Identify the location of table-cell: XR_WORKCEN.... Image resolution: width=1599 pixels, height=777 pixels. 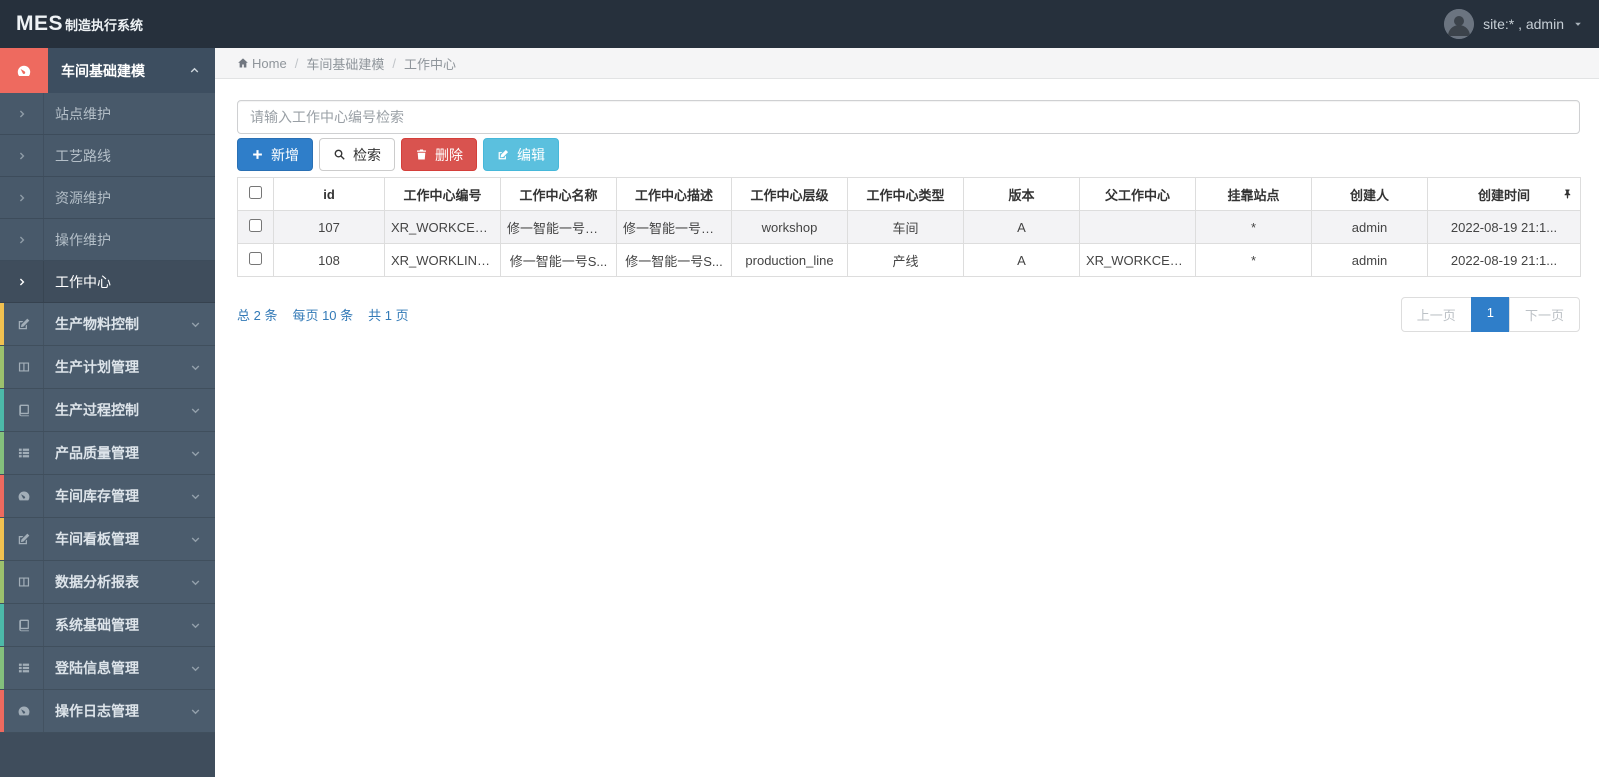
(442, 227).